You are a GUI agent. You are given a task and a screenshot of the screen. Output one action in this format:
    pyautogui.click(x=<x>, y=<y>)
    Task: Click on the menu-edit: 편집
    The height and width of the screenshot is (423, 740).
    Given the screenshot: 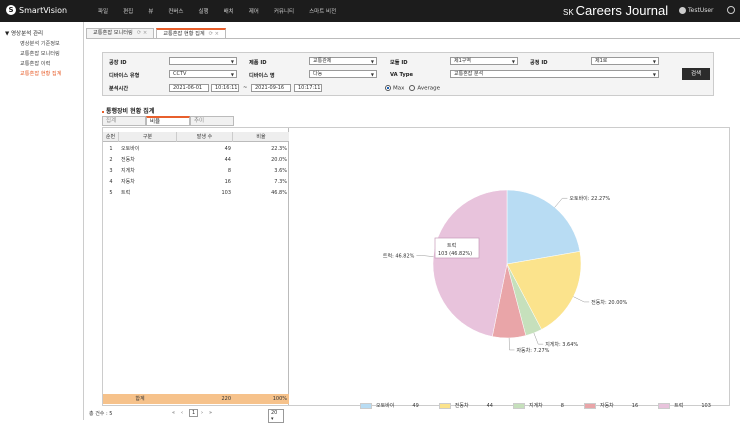 What is the action you would take?
    pyautogui.click(x=128, y=11)
    